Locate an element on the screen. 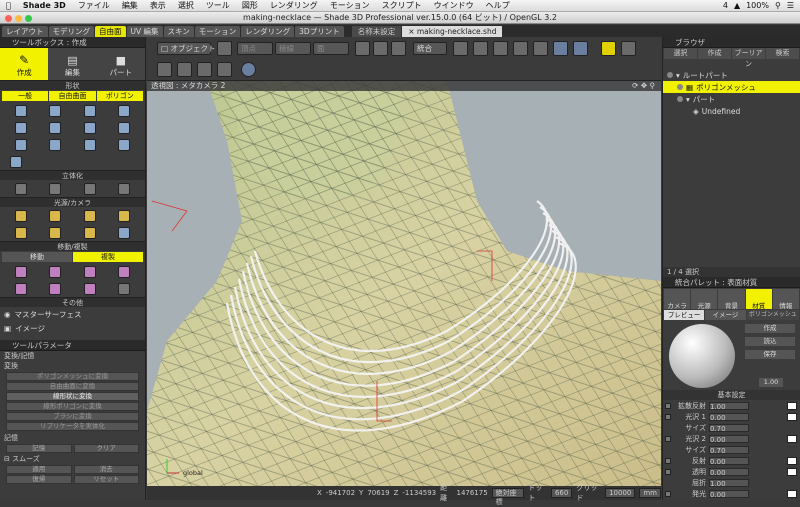  doc-tab-untitled: 名称未設定 is located at coordinates (376, 31).